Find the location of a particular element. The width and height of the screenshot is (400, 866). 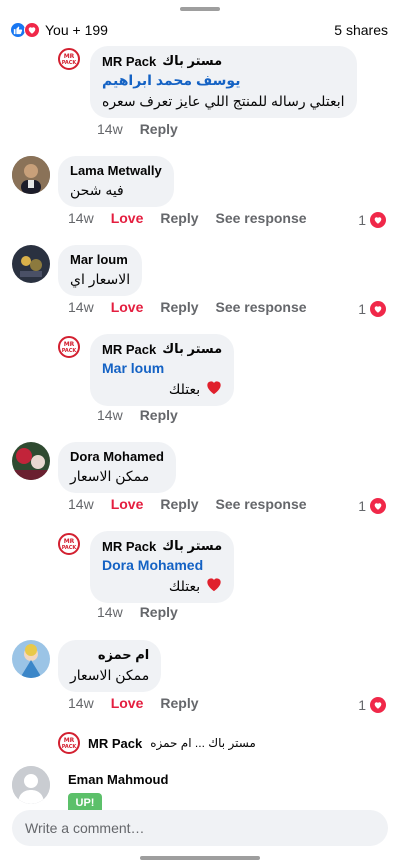

comment-text: الاسعار اي is located at coordinates (100, 279).